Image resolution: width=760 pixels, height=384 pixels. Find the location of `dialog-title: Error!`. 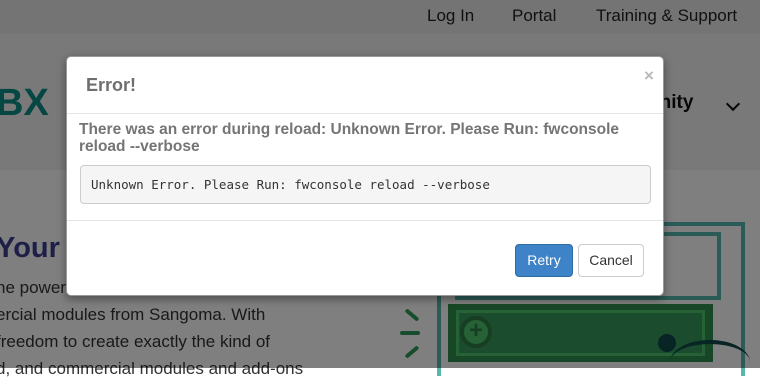

dialog-title: Error! is located at coordinates (111, 85).